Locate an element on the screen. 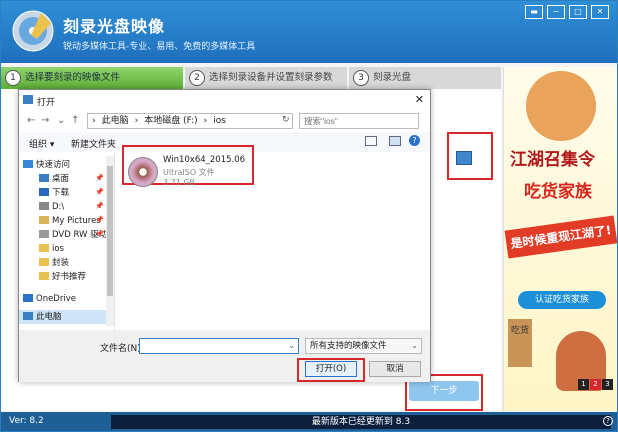  dvd-icon is located at coordinates (44, 234).